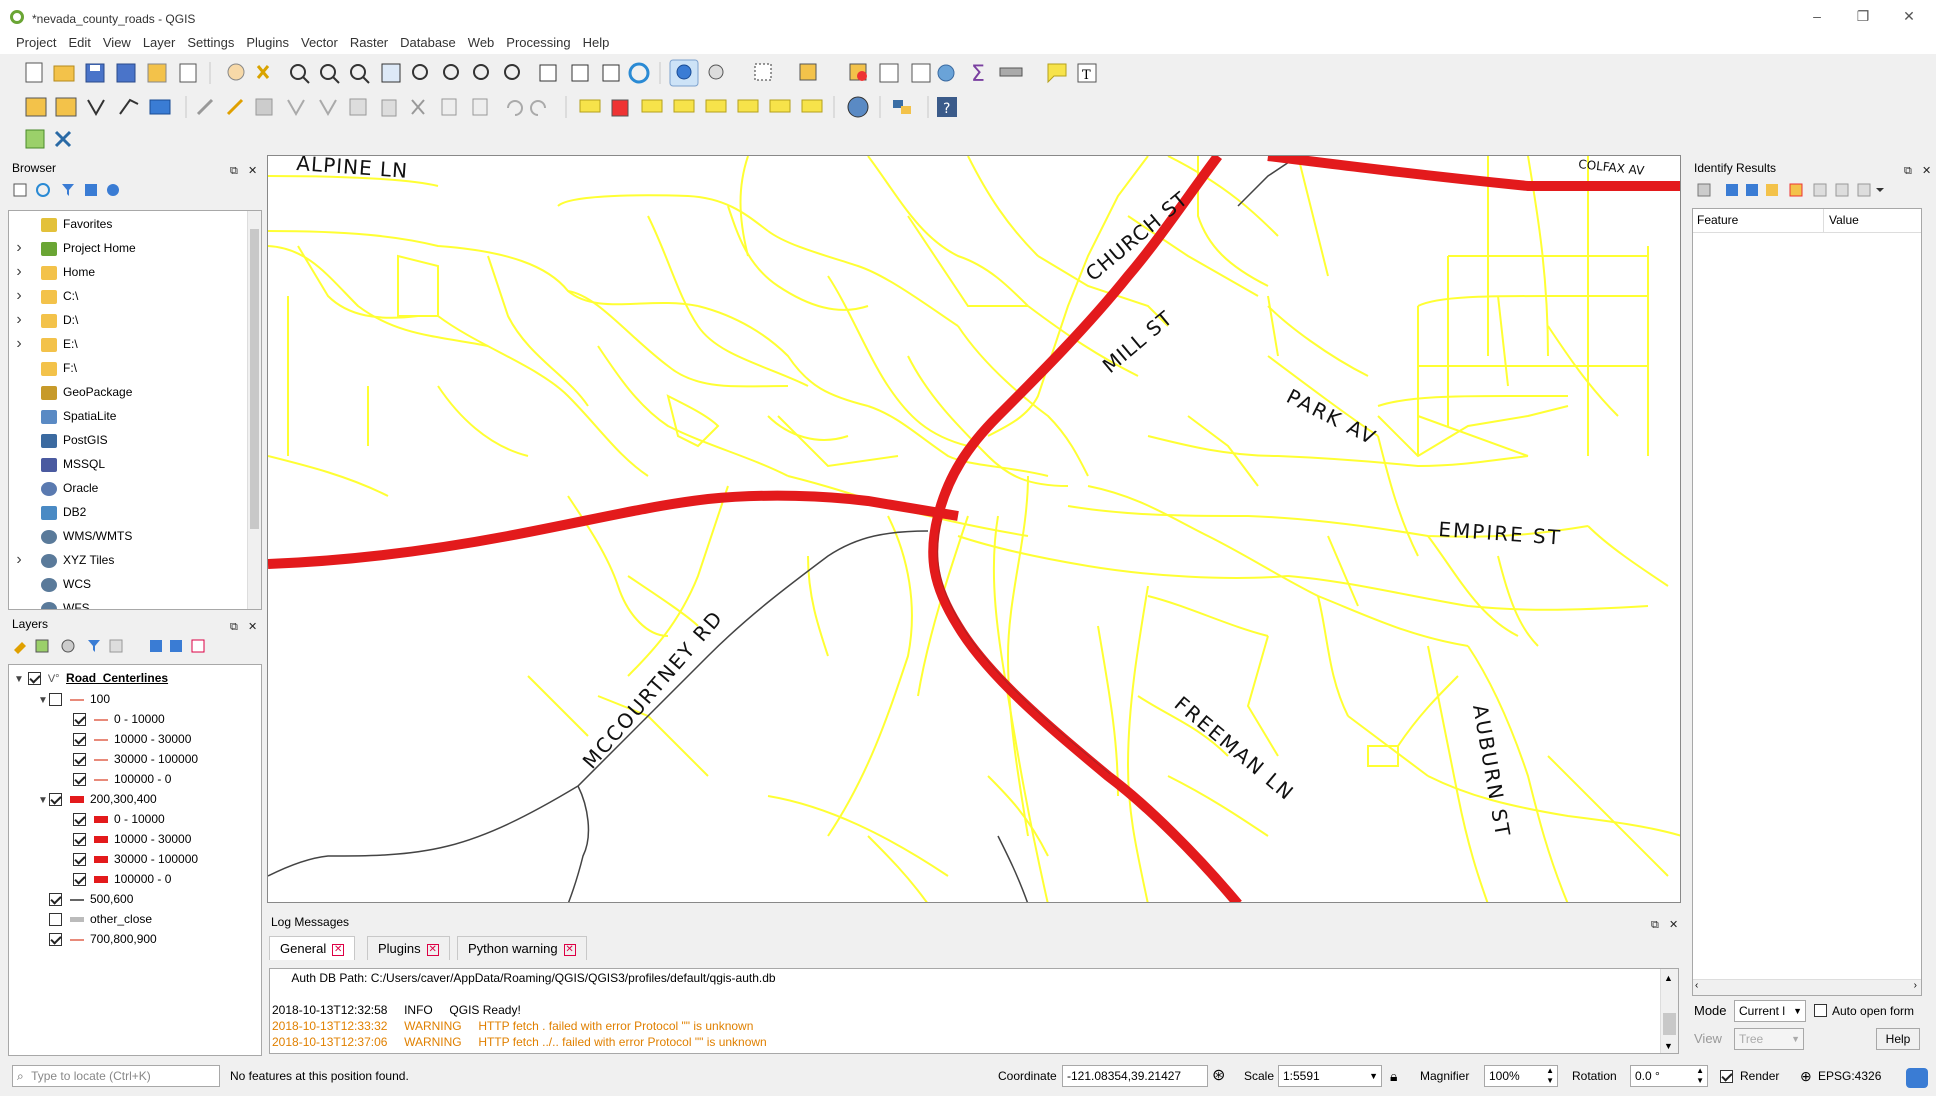 The height and width of the screenshot is (1096, 1936). I want to click on scroll-right-icon: ›, so click(1915, 985).